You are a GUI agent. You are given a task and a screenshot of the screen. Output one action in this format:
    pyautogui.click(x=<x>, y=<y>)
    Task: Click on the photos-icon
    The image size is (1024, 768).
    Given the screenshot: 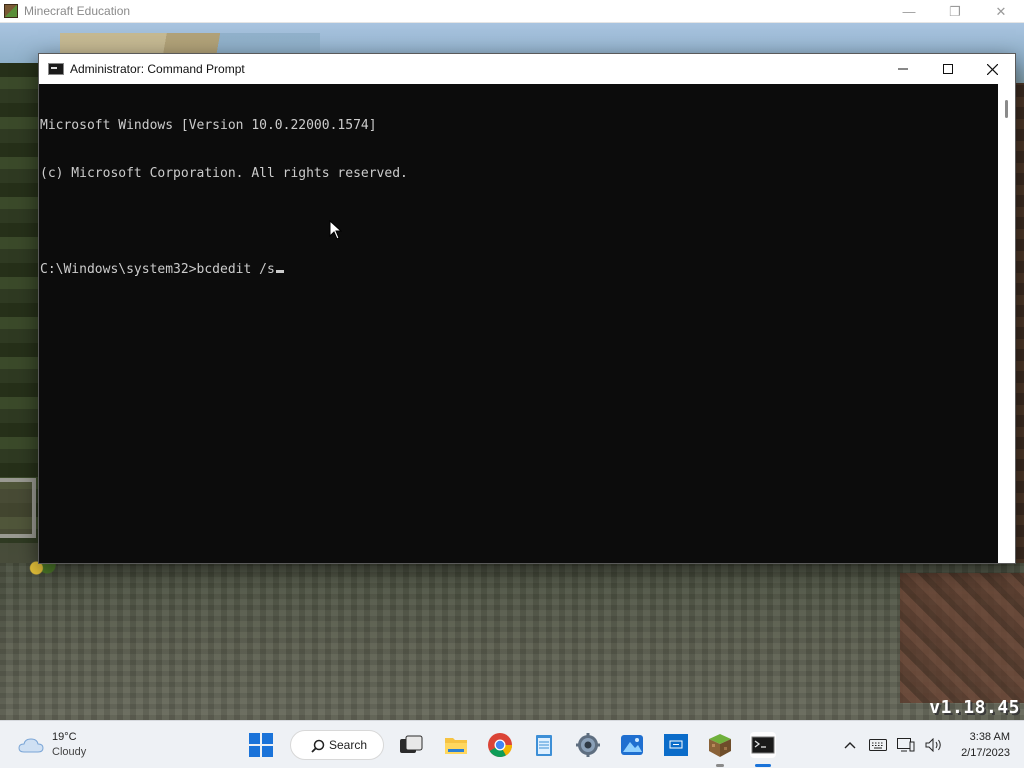 What is the action you would take?
    pyautogui.click(x=632, y=745)
    